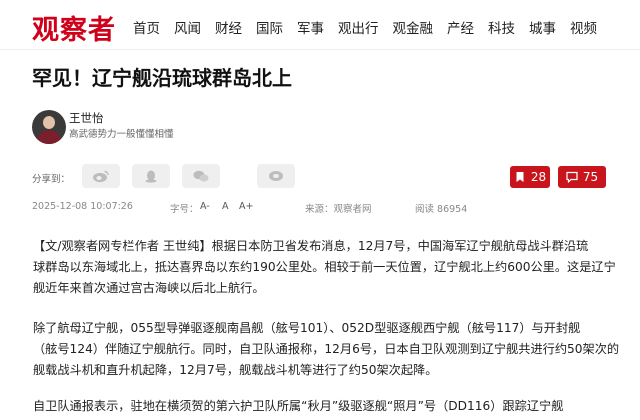  Describe the element at coordinates (572, 177) in the screenshot. I see `comment-icon` at that location.